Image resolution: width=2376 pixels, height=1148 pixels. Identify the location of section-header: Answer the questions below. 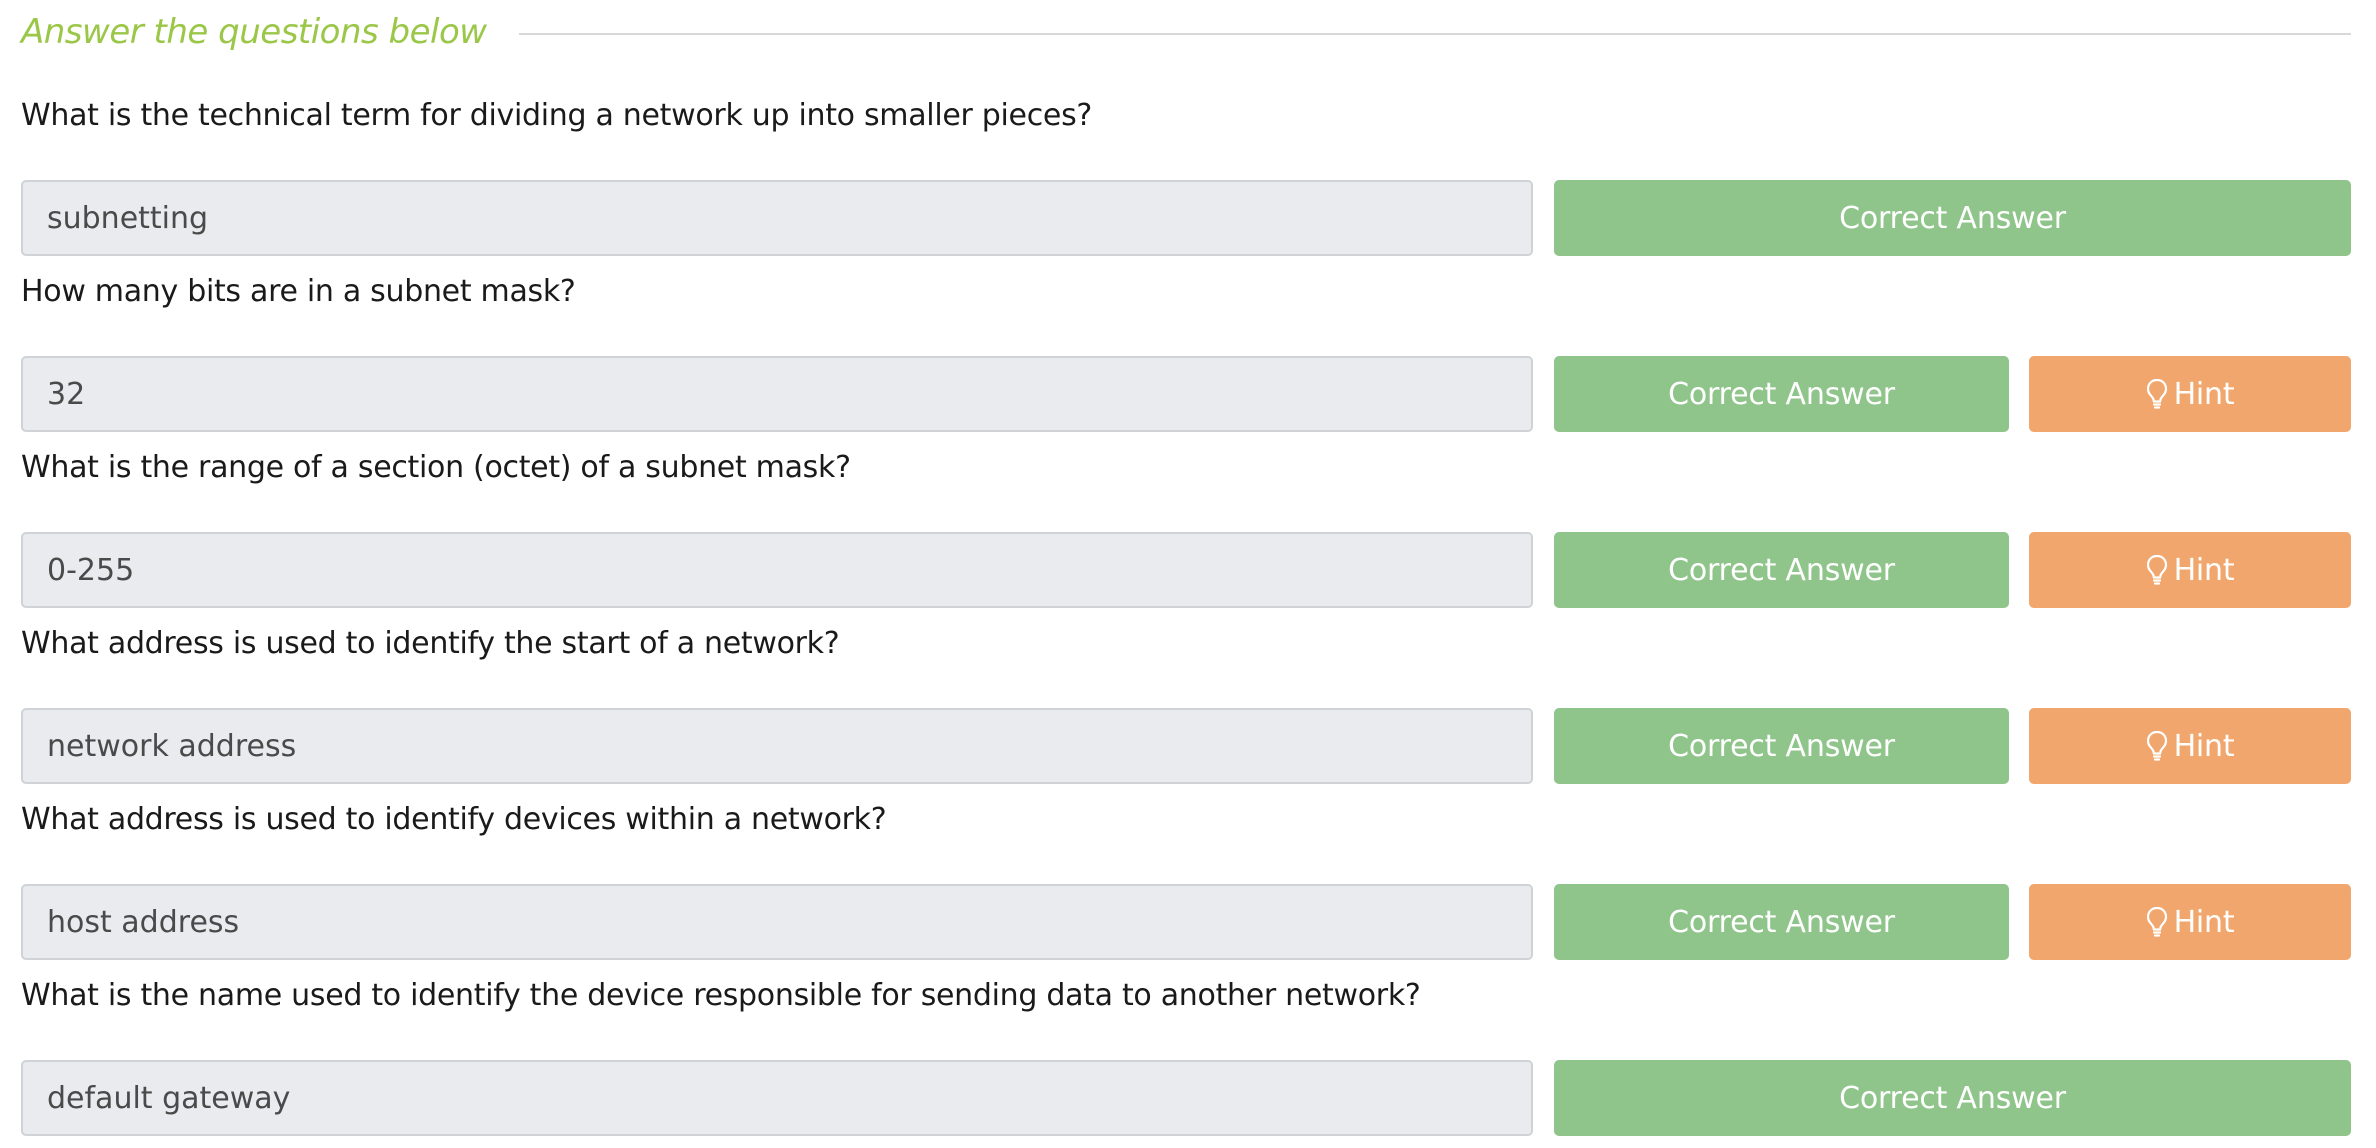
(1186, 32).